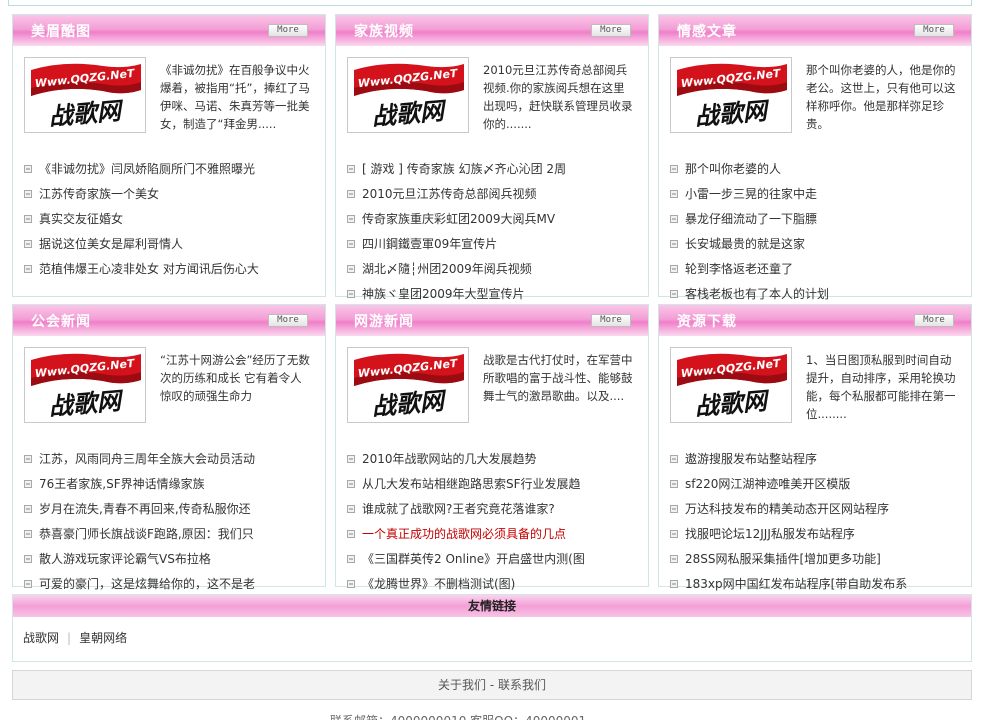 This screenshot has width=987, height=720. Describe the element at coordinates (818, 534) in the screenshot. I see `list-item: 找服吧论坛12JJJ私服发布站程序` at that location.